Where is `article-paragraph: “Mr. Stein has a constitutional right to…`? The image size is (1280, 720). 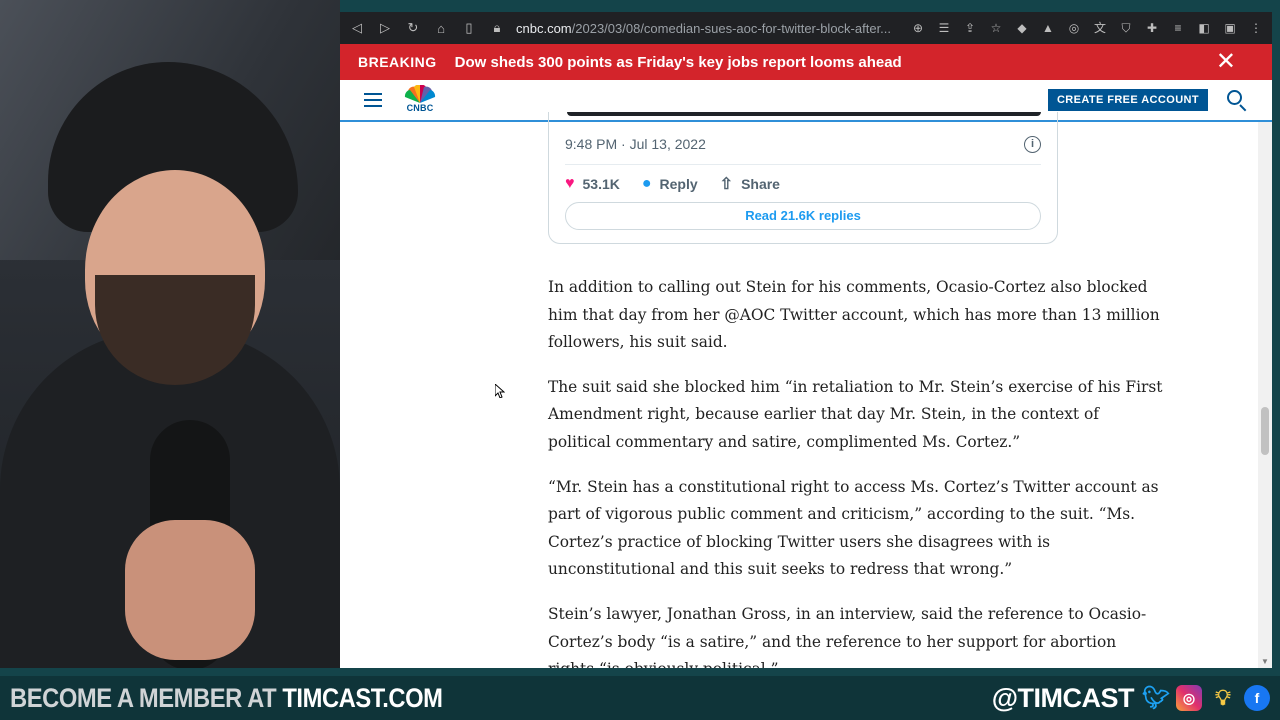
article-paragraph: “Mr. Stein has a constitutional right to… is located at coordinates (853, 528).